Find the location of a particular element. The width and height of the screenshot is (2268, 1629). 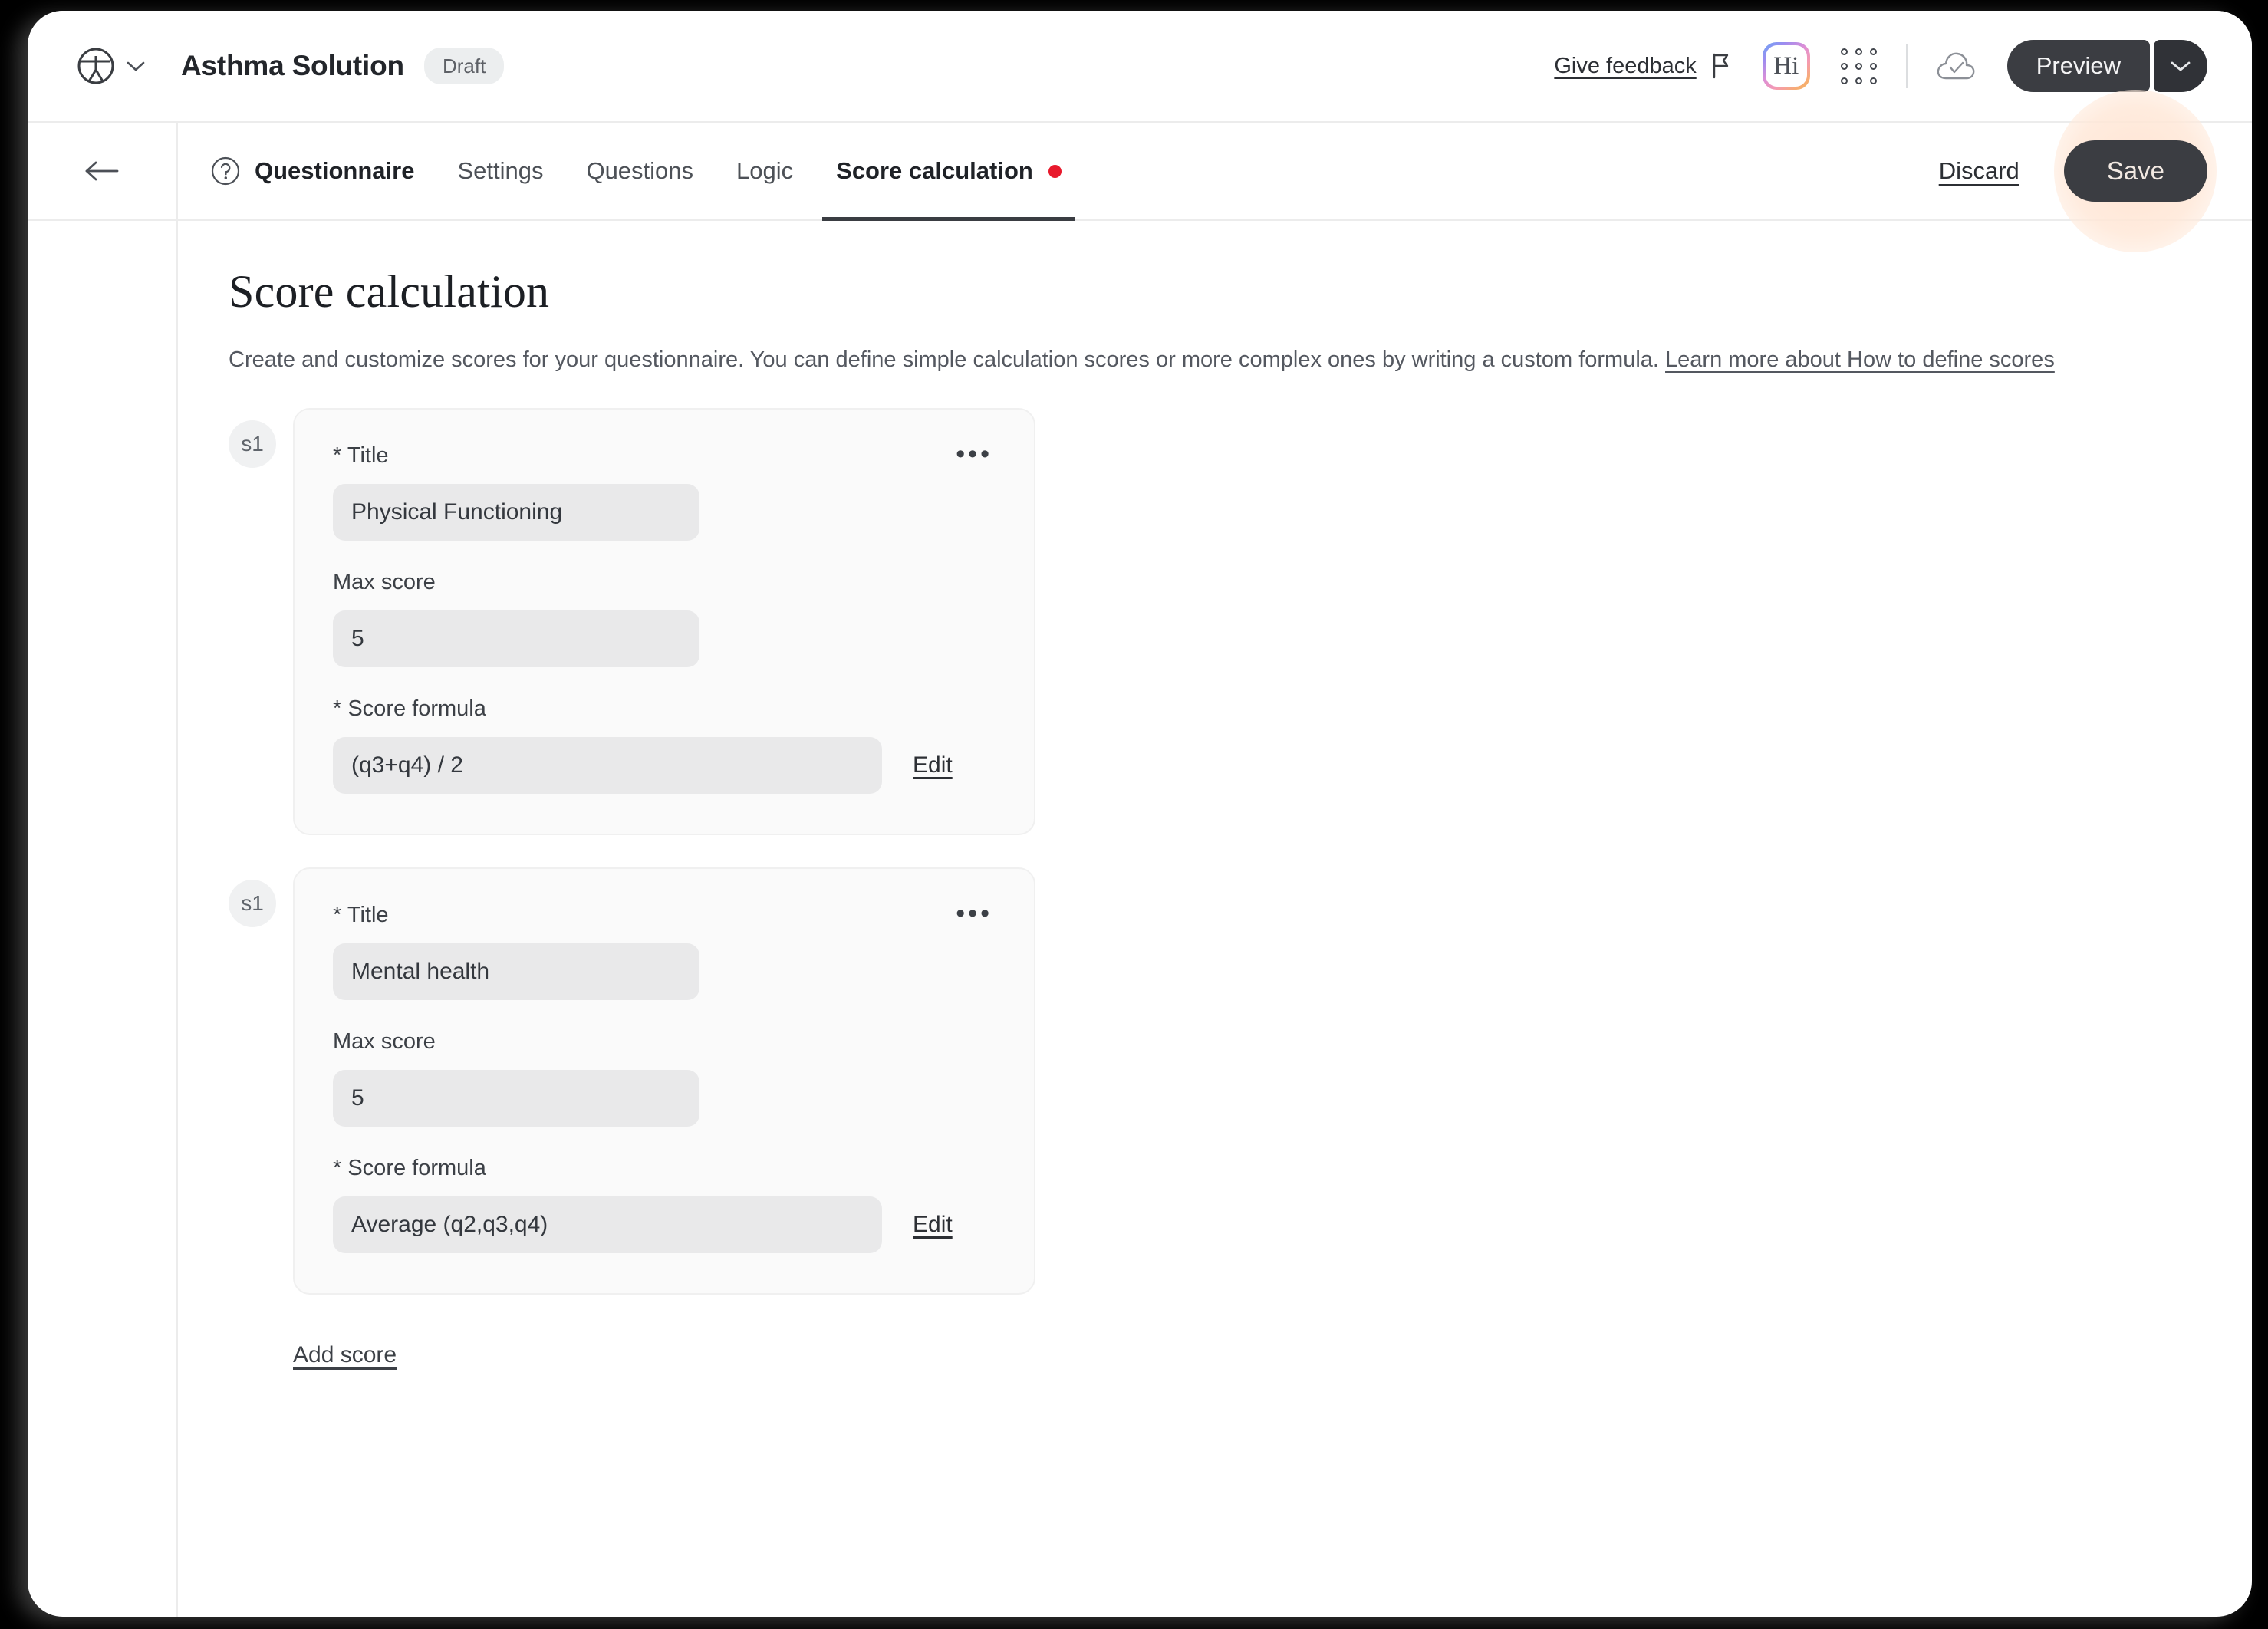

nav-actions: Discard Save is located at coordinates (2078, 171).